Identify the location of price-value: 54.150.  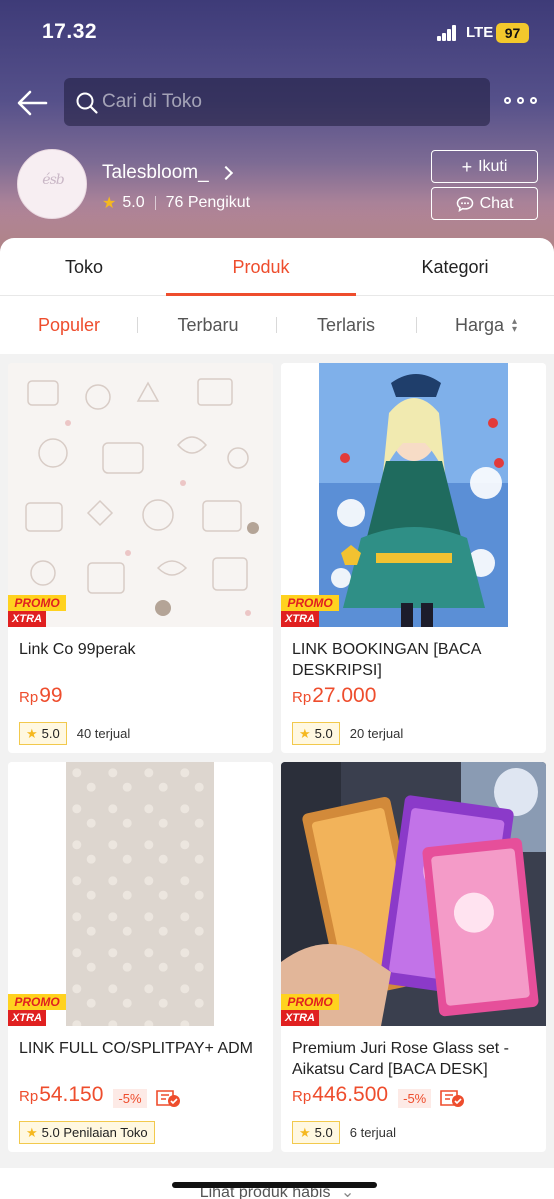
(71, 1094).